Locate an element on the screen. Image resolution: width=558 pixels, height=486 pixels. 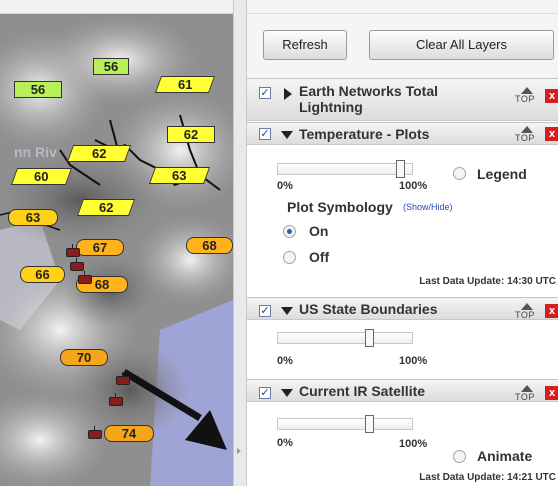
layer-header: ✓ Earth Networks Total Lightning TOP x is located at coordinates (402, 100).